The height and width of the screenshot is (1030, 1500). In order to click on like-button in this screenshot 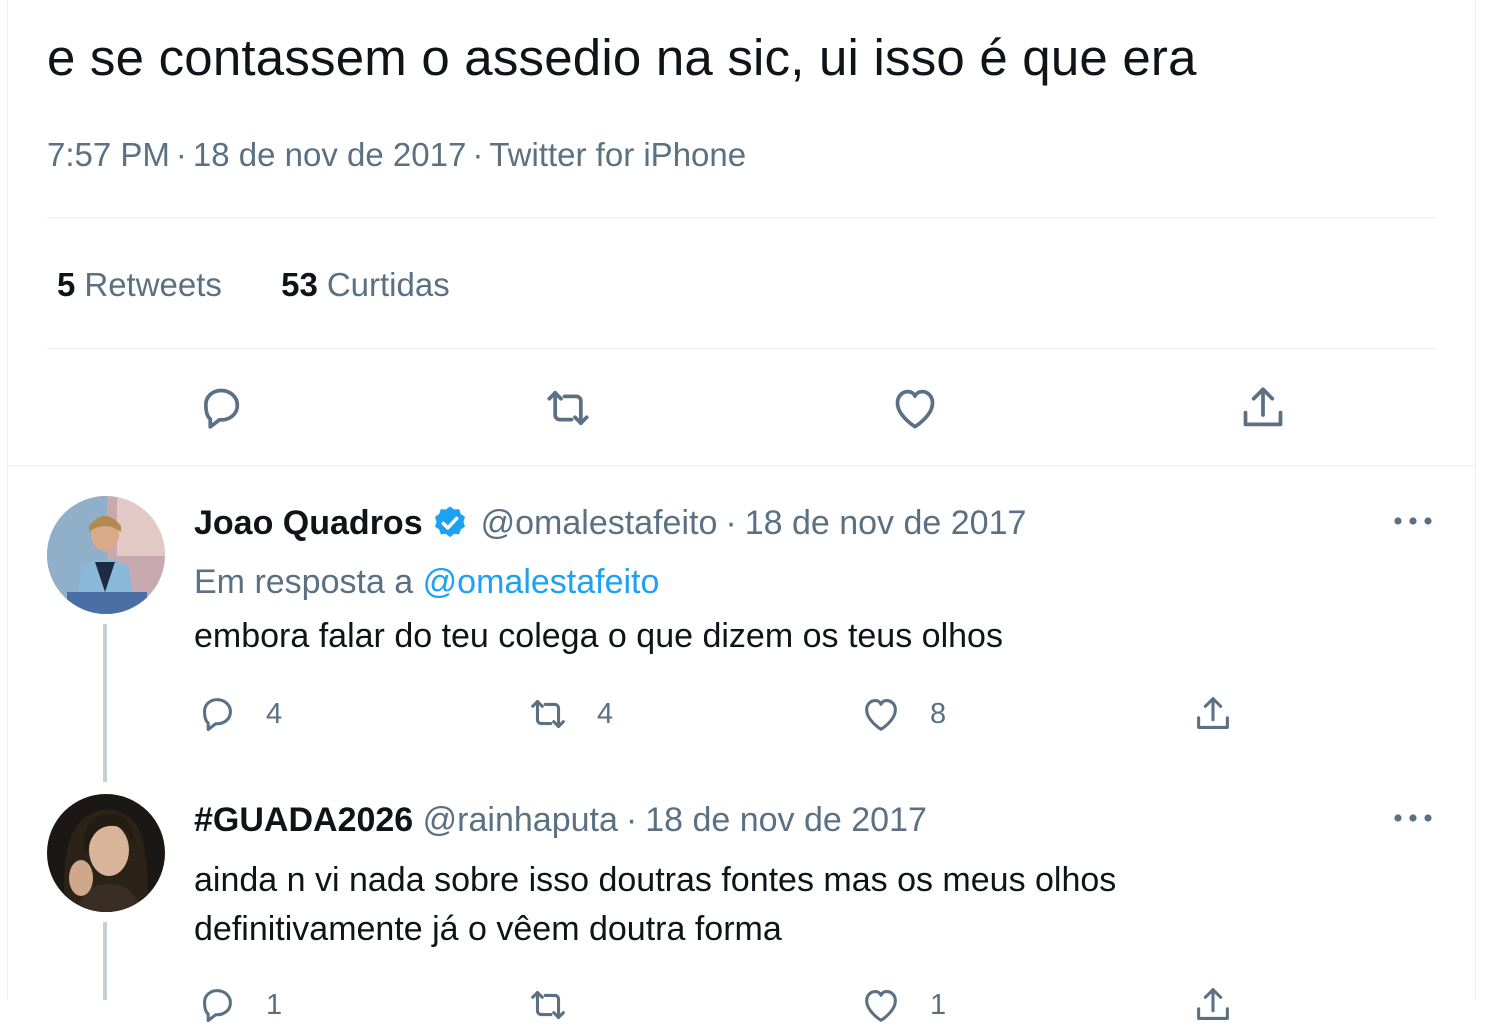, I will do `click(915, 408)`.